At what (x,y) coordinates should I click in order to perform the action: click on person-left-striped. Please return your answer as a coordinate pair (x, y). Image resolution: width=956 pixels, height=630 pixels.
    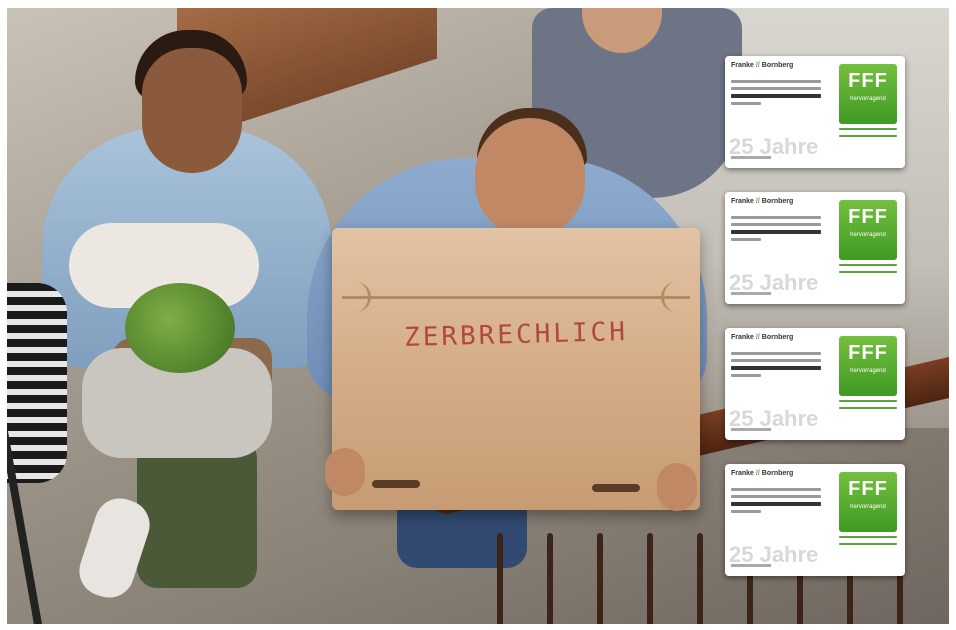
    Looking at the image, I should click on (37, 383).